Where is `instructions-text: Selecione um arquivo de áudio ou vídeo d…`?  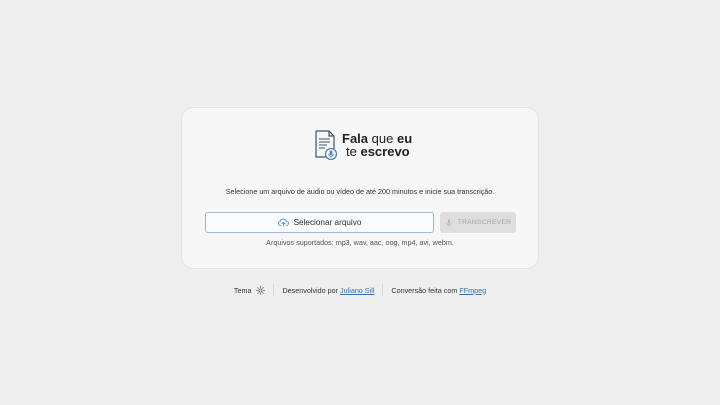
instructions-text: Selecione um arquivo de áudio ou vídeo d… is located at coordinates (360, 191).